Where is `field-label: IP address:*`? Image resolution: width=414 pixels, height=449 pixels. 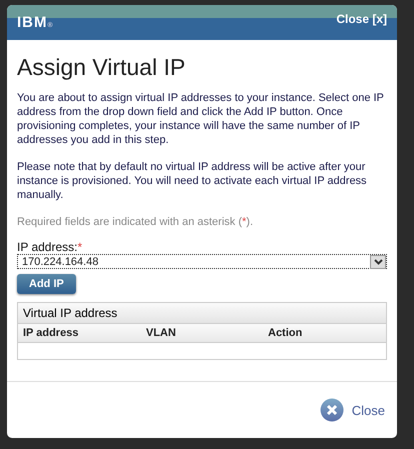
field-label: IP address:* is located at coordinates (50, 247).